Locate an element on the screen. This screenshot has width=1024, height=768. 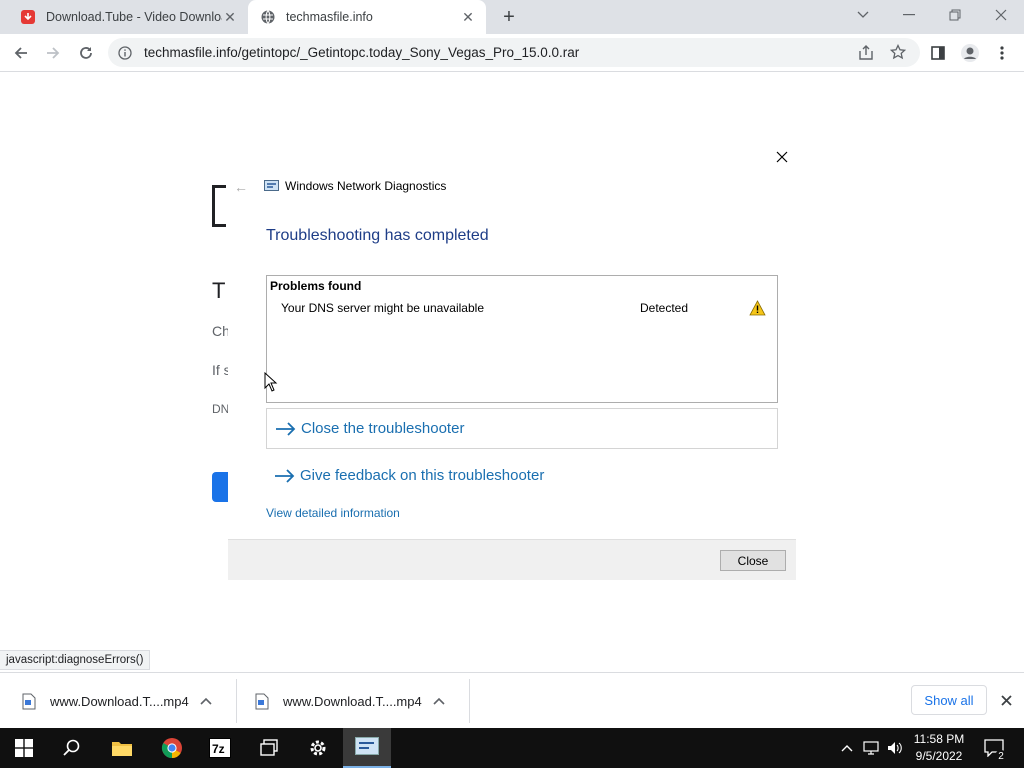
restore-icon is located at coordinates (955, 15).